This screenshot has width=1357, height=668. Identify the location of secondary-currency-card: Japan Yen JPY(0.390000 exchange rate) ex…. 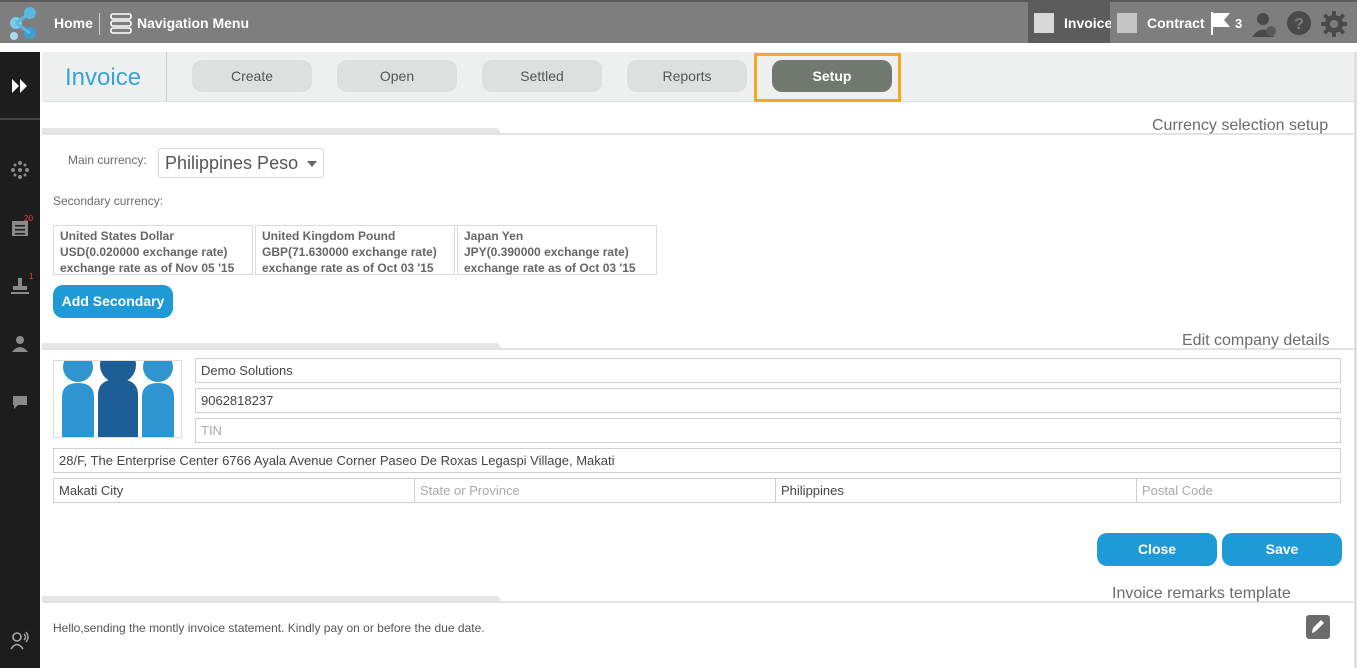
(557, 250).